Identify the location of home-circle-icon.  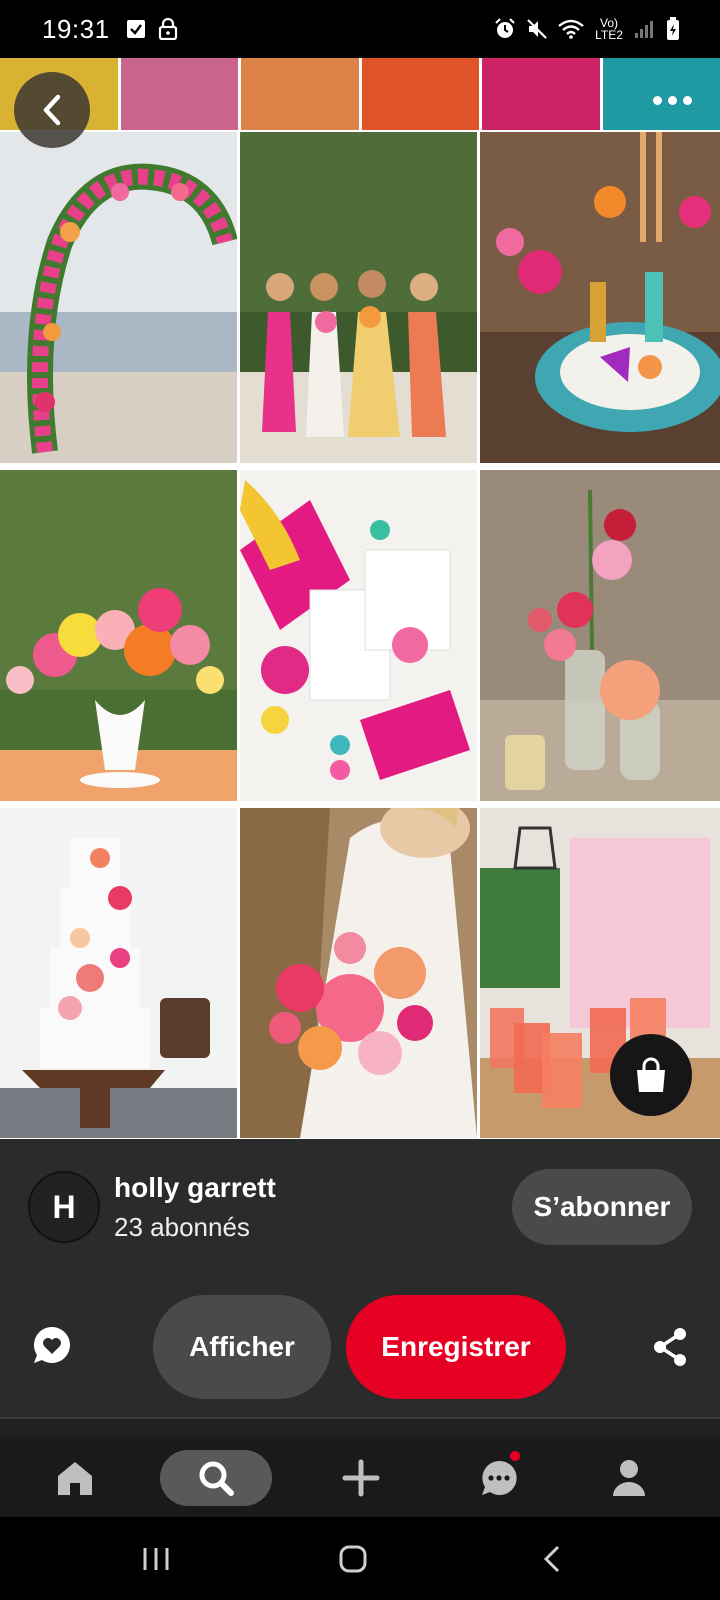
(353, 1558).